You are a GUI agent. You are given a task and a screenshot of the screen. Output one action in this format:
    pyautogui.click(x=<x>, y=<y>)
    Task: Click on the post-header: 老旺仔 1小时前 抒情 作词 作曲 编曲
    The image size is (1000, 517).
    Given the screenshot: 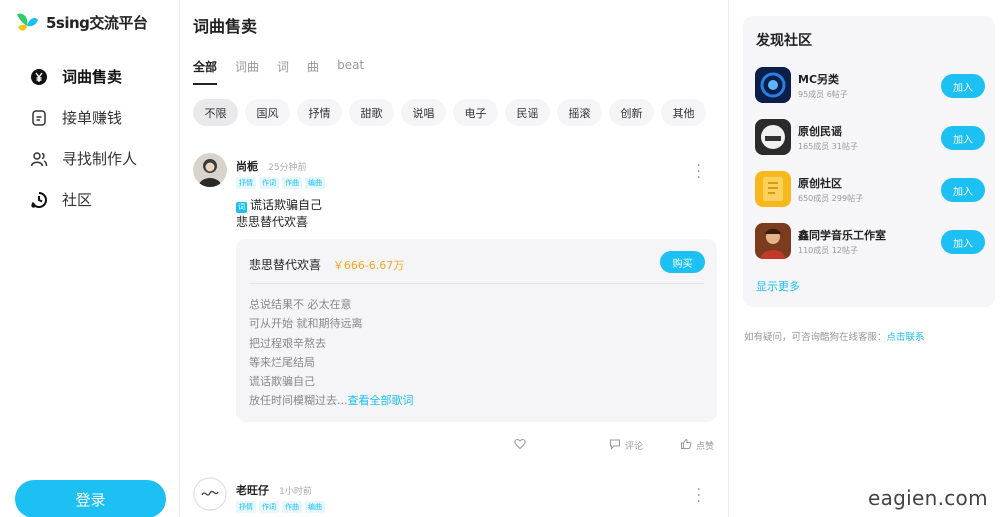 What is the action you would take?
    pyautogui.click(x=280, y=496)
    